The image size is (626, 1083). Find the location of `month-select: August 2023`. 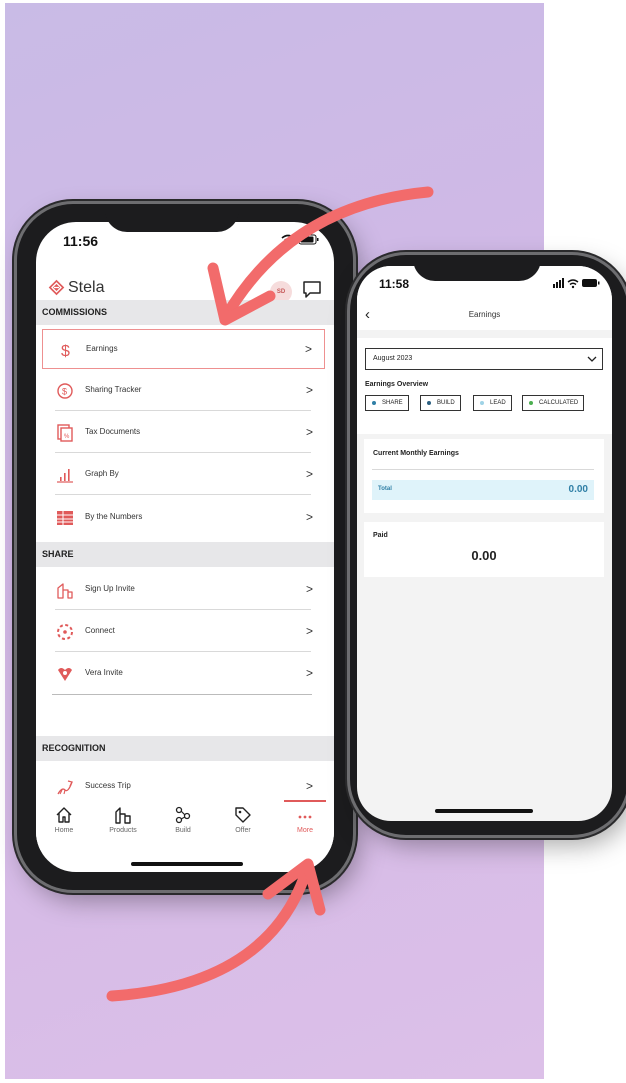

month-select: August 2023 is located at coordinates (484, 359).